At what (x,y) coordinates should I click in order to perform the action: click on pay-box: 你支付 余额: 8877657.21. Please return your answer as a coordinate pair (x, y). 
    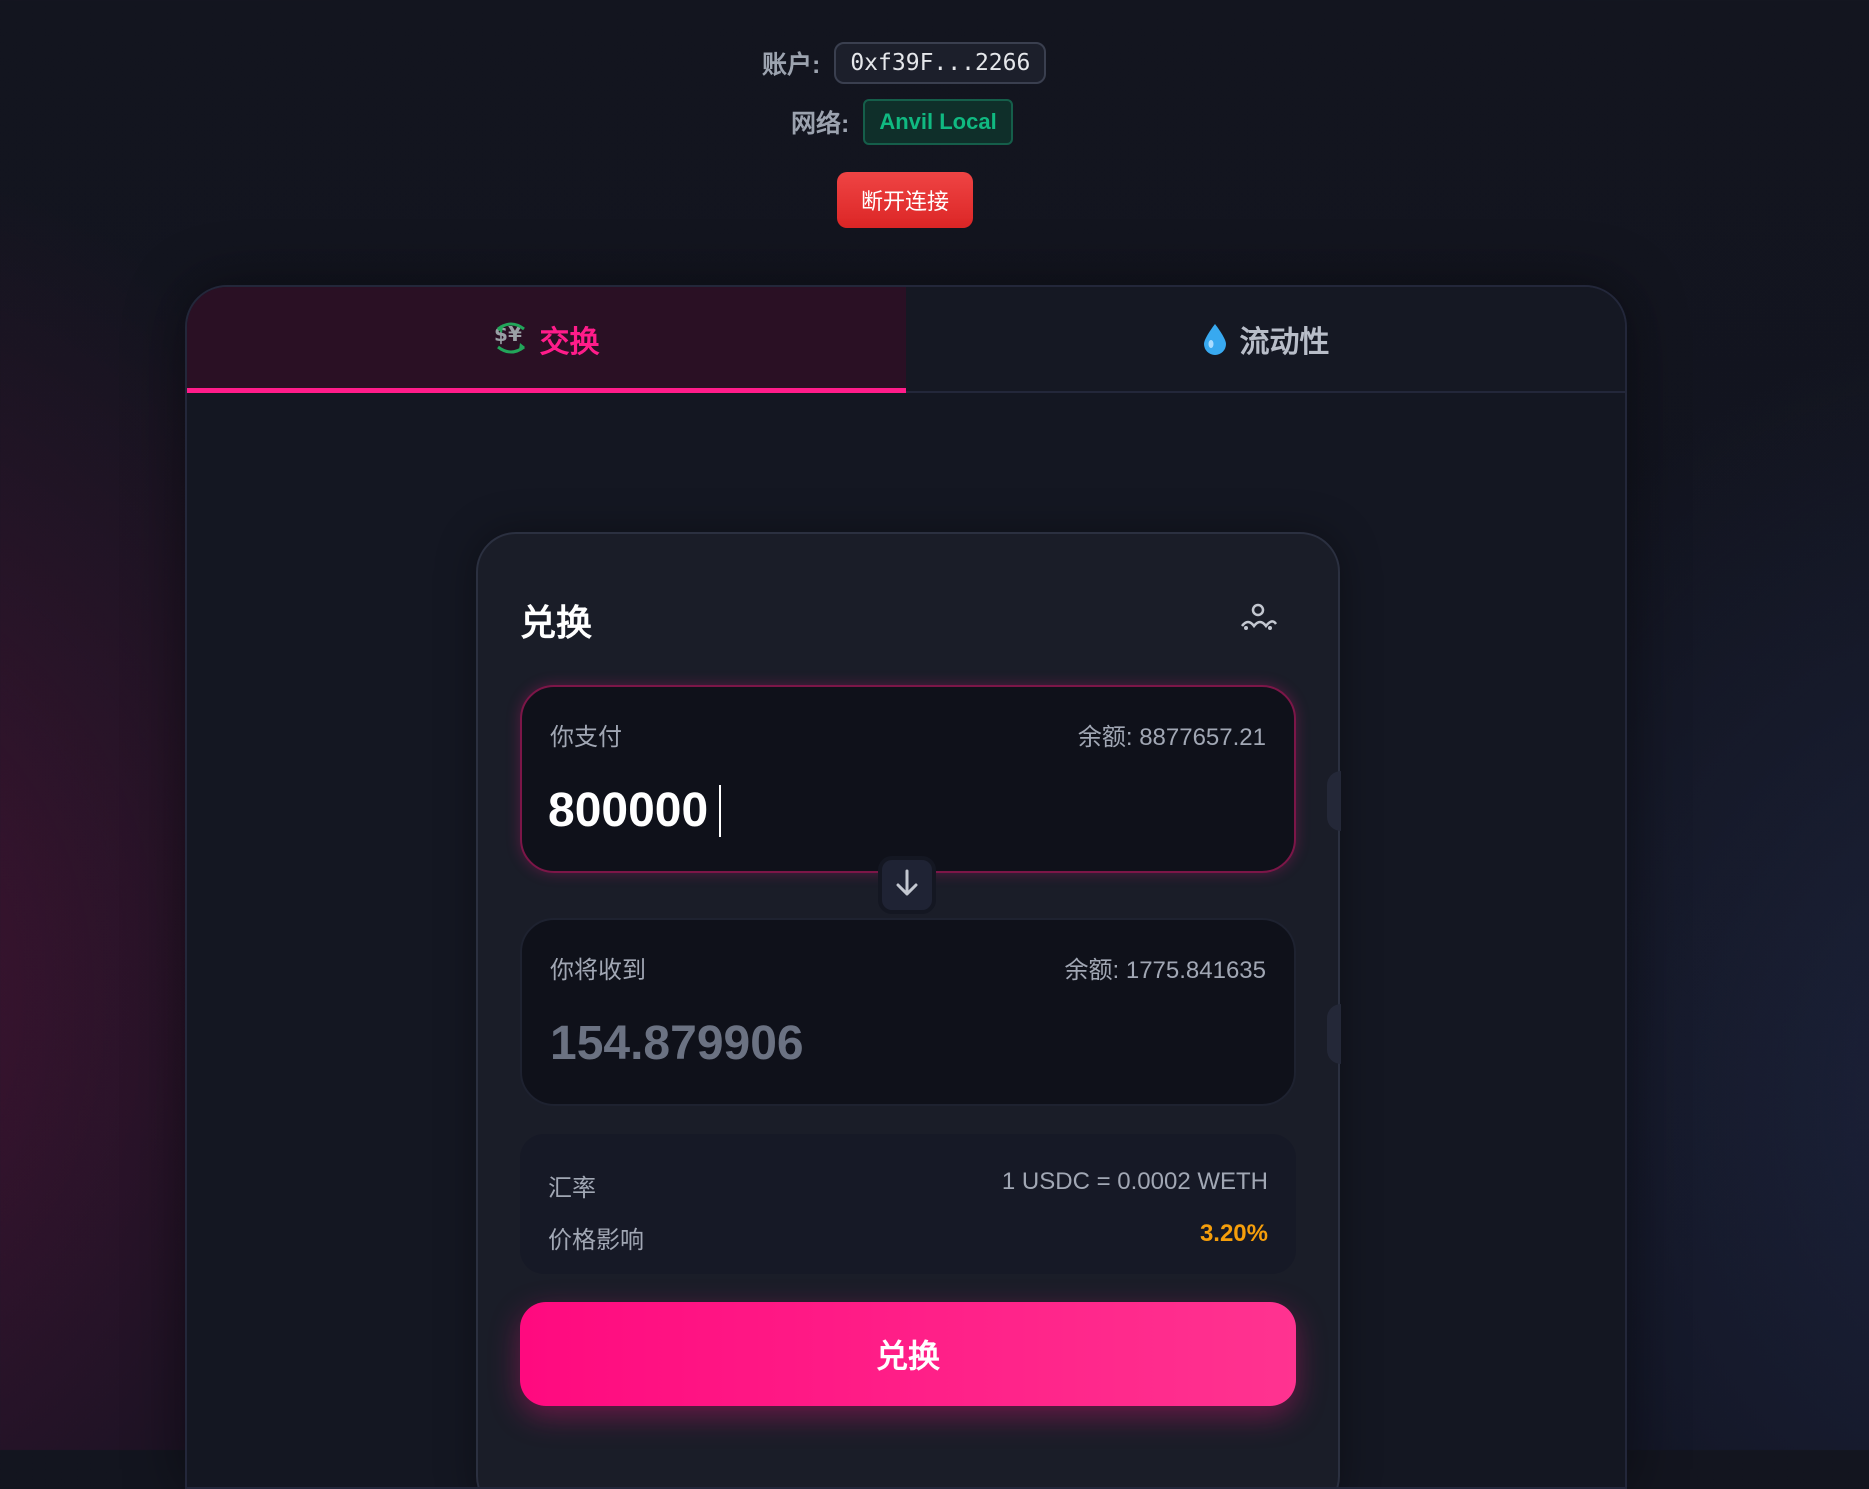
    Looking at the image, I should click on (908, 779).